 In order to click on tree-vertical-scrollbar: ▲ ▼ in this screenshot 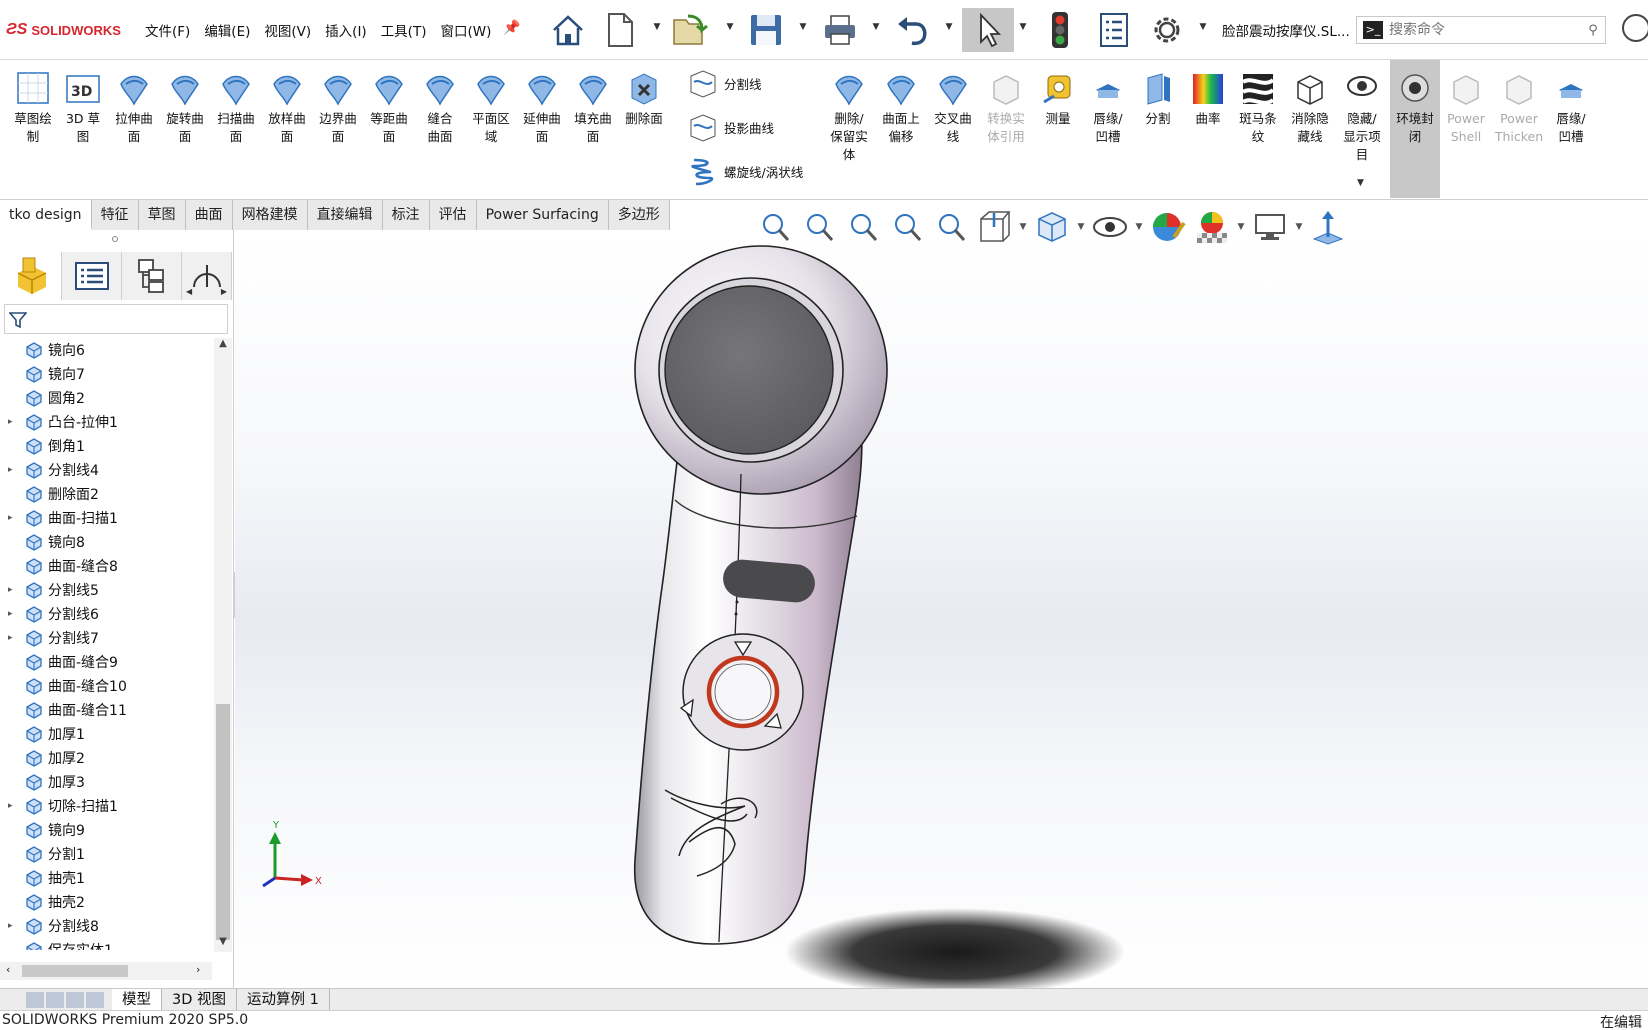, I will do `click(223, 645)`.